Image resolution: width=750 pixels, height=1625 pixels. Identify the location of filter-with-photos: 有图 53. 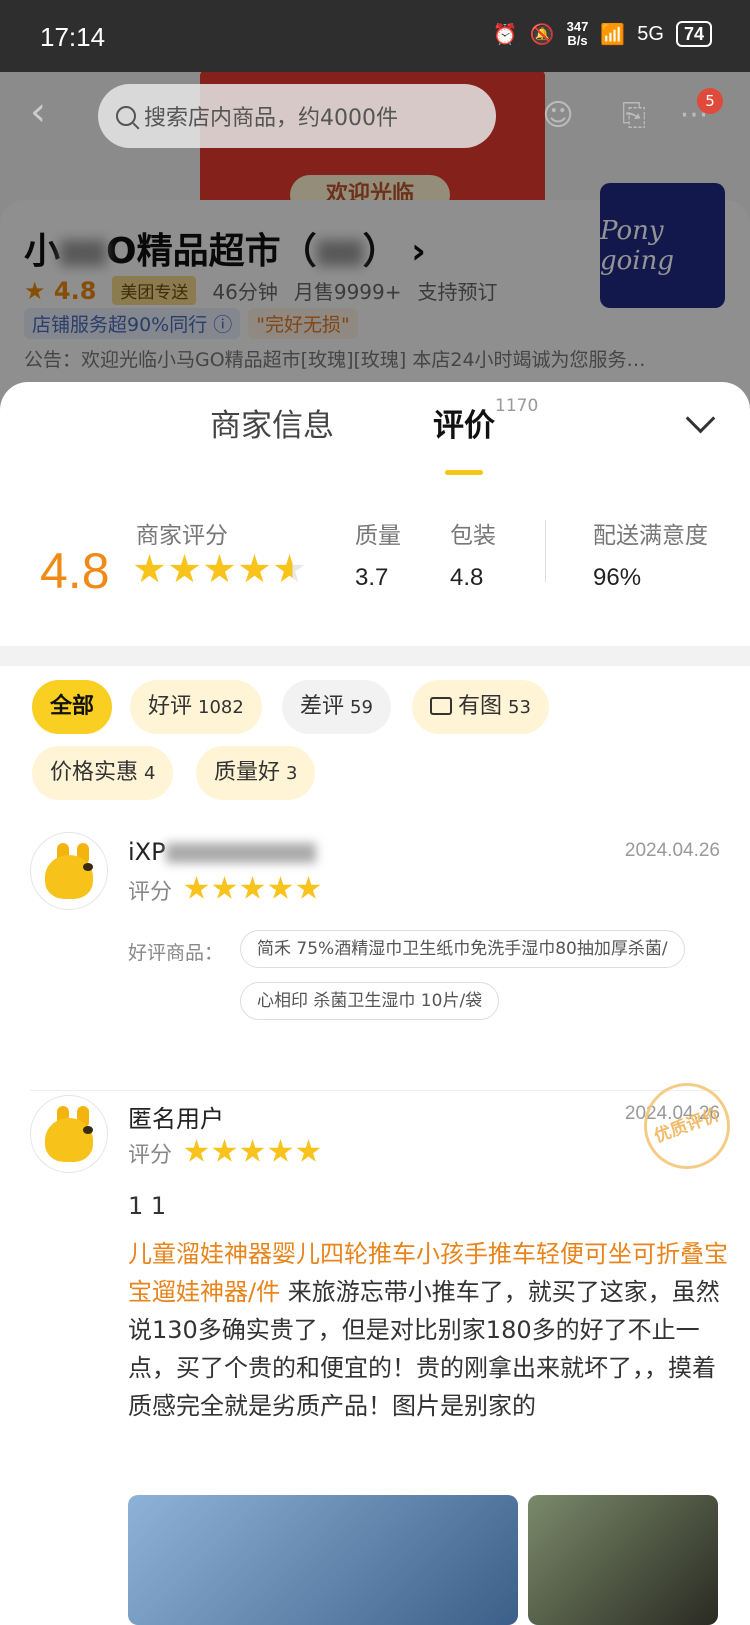
(480, 707).